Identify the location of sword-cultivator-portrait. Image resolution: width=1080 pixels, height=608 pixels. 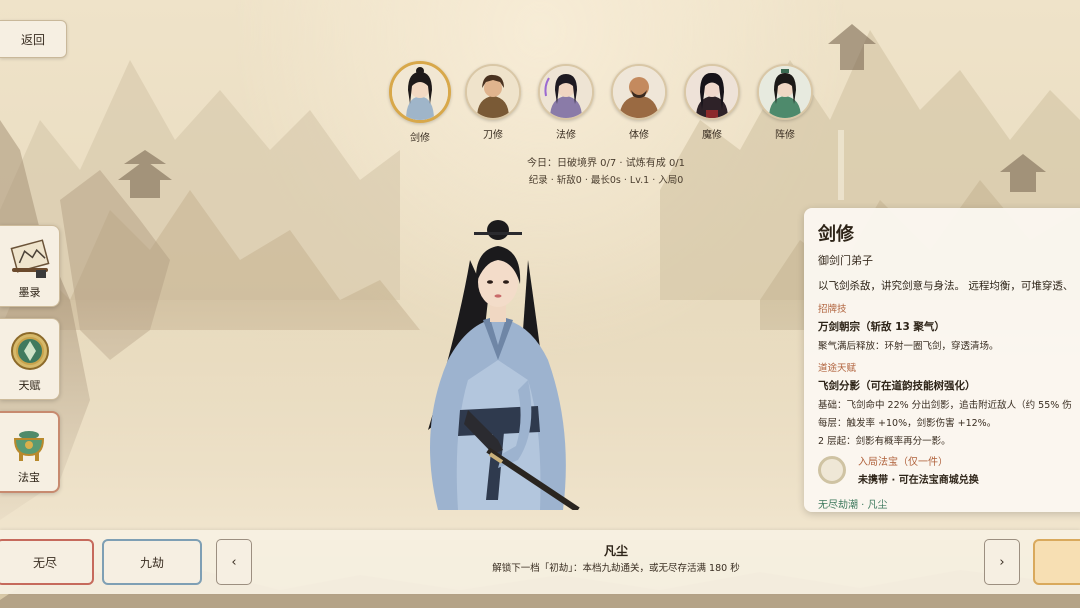
(420, 92).